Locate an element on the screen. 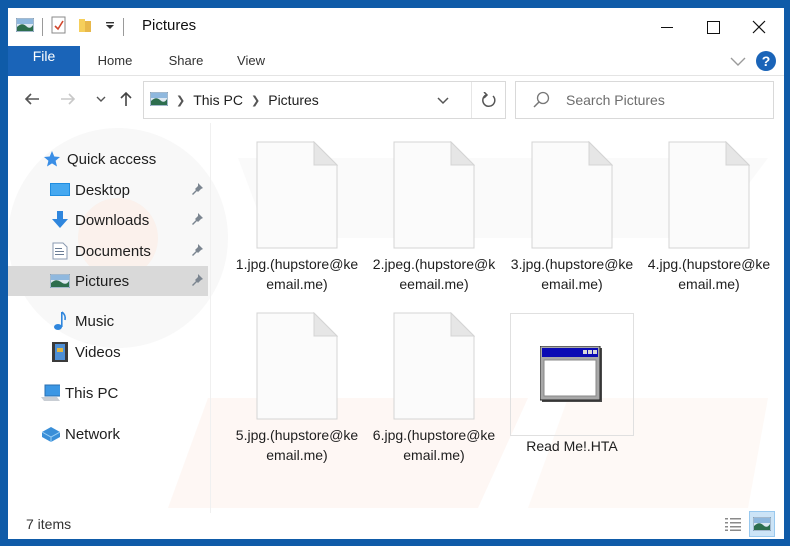 This screenshot has width=790, height=546. music-icon is located at coordinates (60, 321).